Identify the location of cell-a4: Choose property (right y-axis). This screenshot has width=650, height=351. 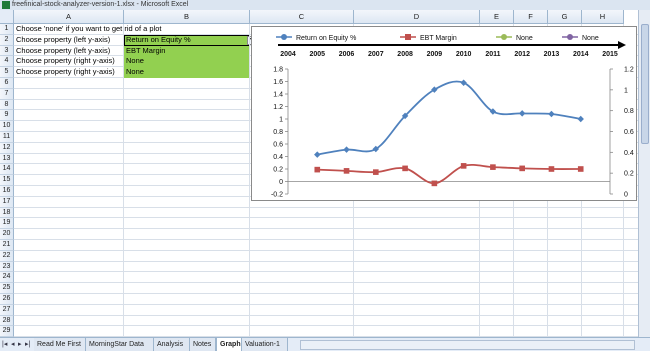
(69, 61).